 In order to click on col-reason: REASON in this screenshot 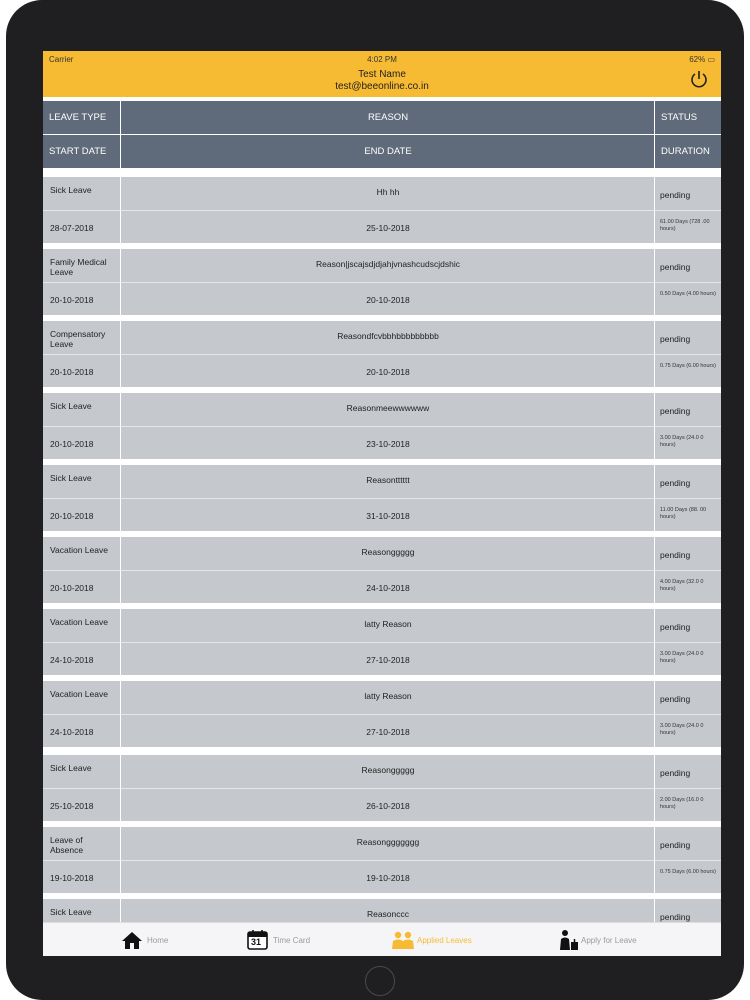, I will do `click(388, 117)`.